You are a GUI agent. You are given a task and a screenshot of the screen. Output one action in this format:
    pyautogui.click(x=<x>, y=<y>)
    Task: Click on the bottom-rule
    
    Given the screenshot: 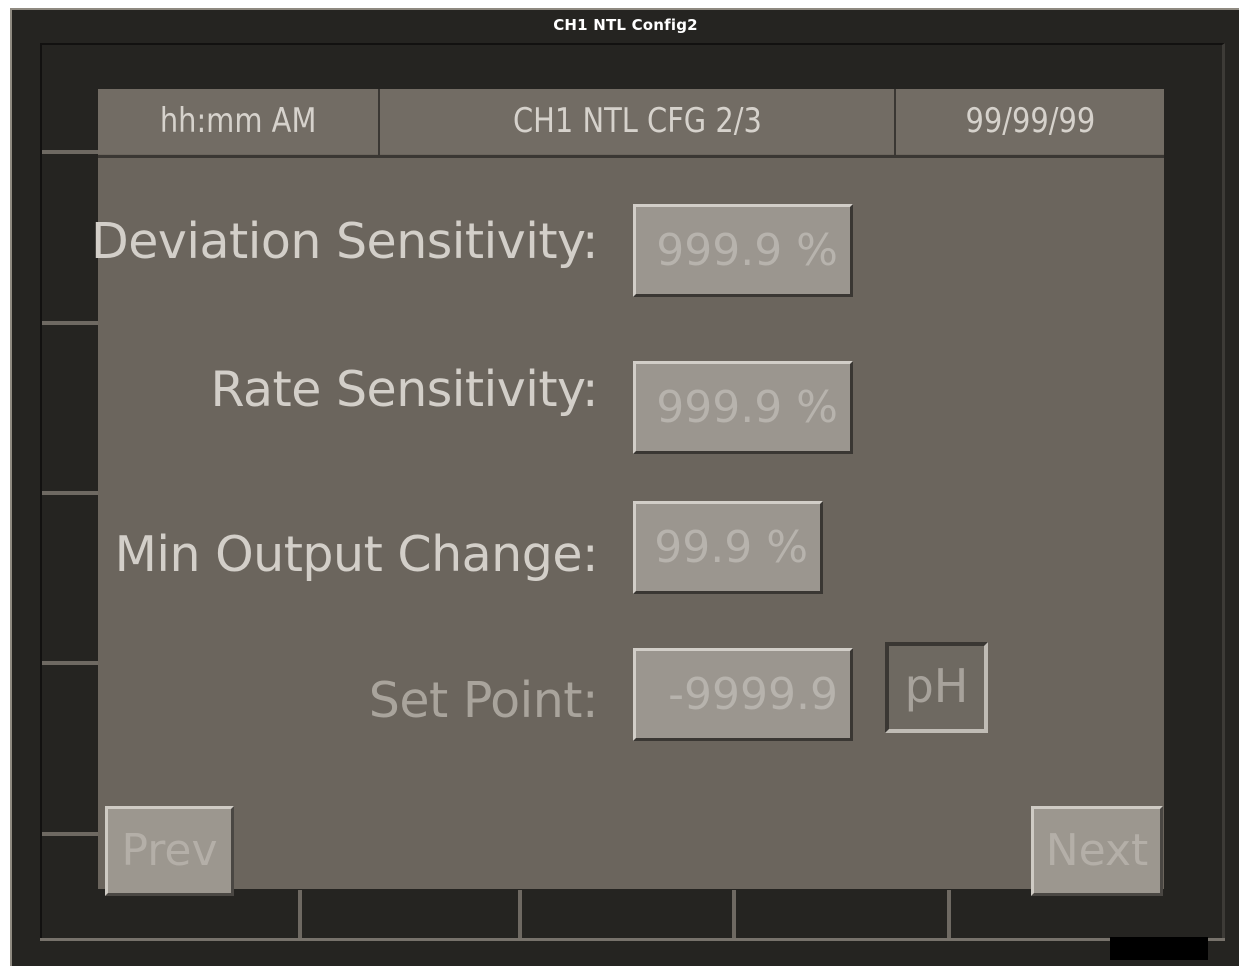 What is the action you would take?
    pyautogui.click(x=632, y=939)
    